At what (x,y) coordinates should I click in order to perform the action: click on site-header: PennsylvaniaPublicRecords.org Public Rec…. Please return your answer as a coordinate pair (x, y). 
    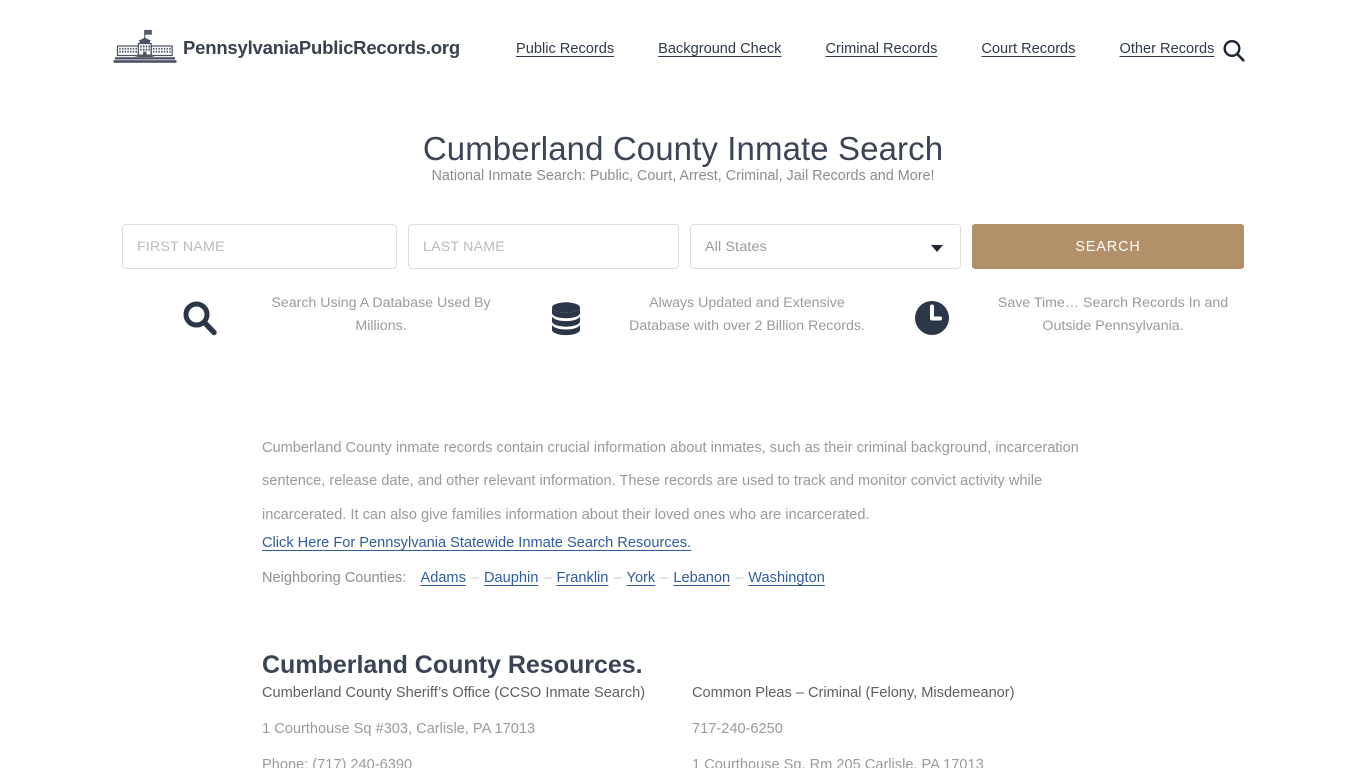
    Looking at the image, I should click on (683, 47).